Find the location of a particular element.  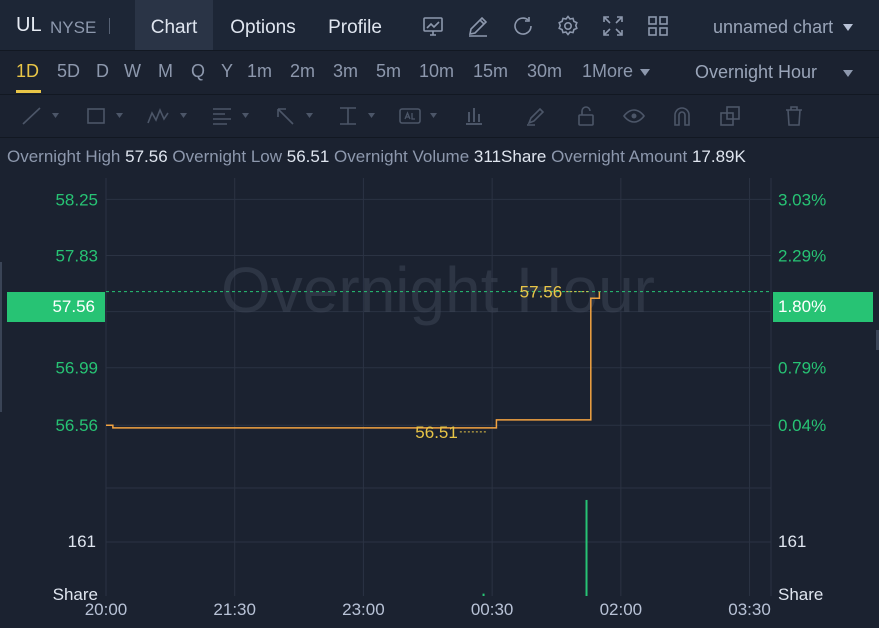

time-axis-tick: 21:30 is located at coordinates (234, 609).